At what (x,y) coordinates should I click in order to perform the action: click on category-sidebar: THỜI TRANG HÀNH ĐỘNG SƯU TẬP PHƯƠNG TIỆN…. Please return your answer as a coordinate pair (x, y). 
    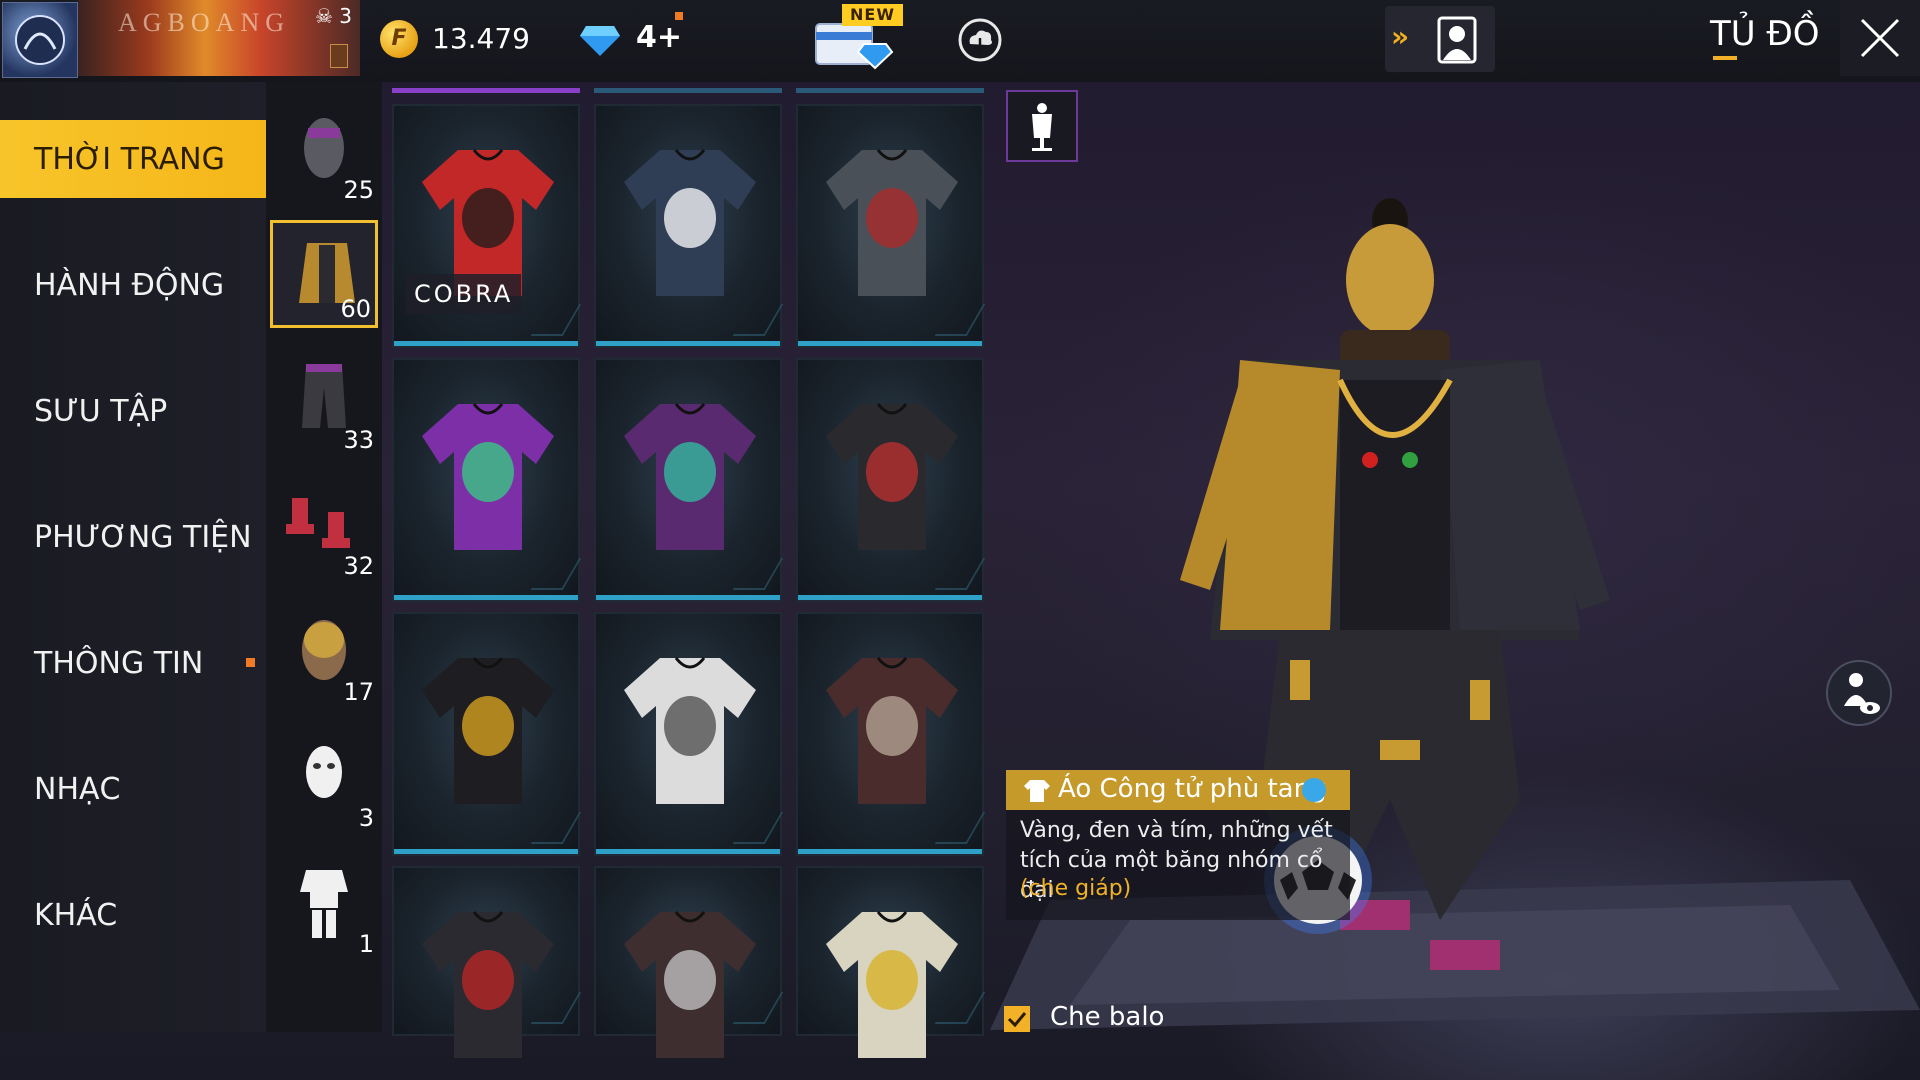
    Looking at the image, I should click on (133, 557).